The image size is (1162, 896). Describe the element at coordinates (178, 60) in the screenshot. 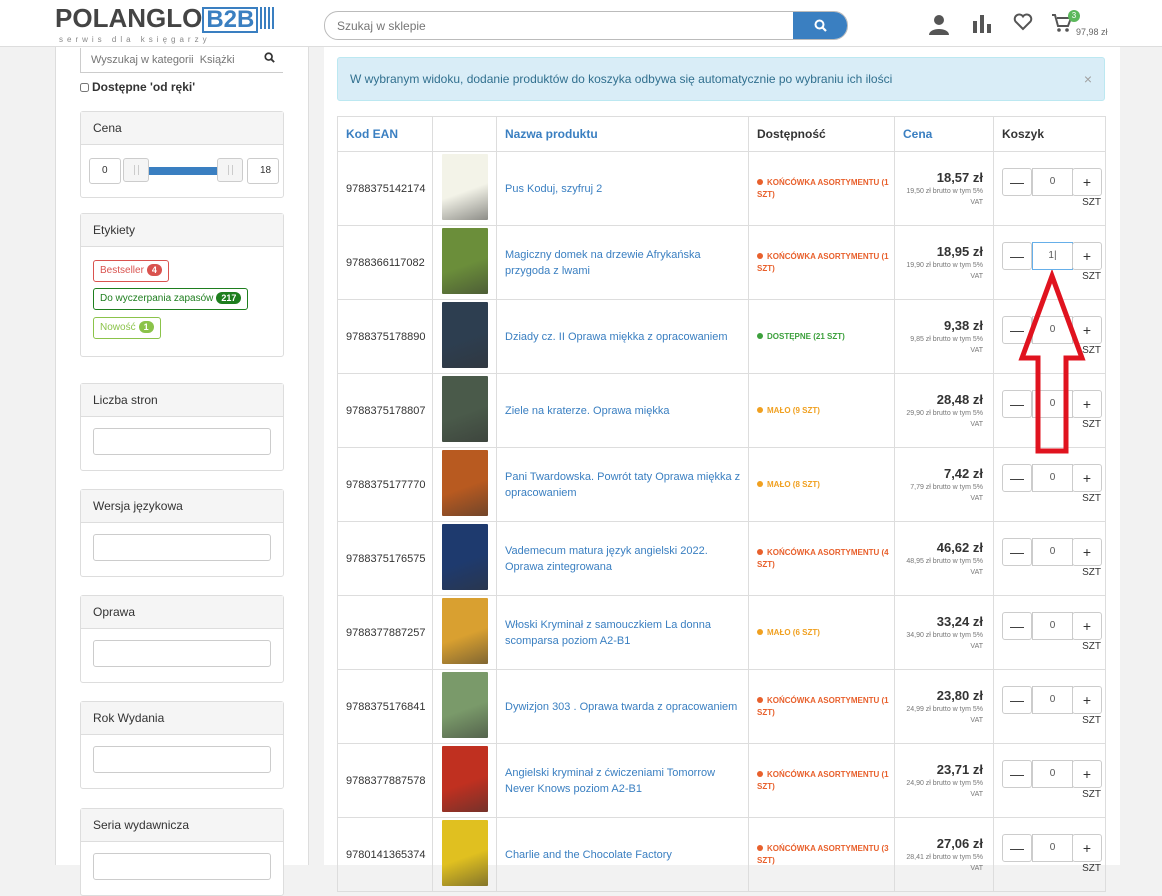

I see `category-search-input` at that location.